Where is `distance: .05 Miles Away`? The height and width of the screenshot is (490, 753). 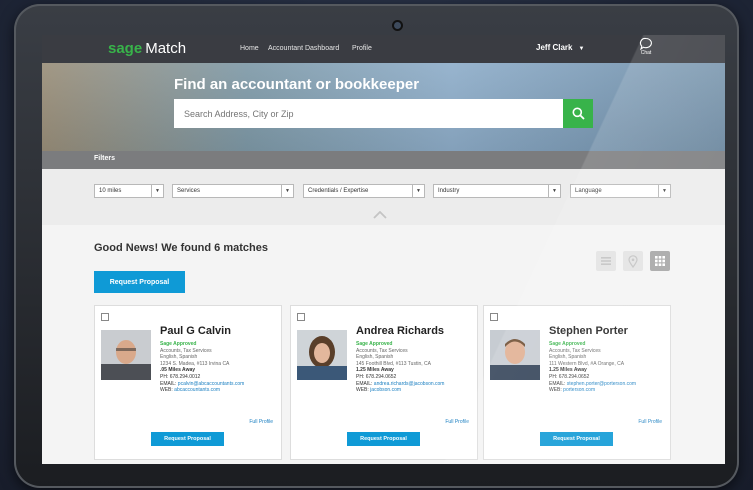
distance: .05 Miles Away is located at coordinates (178, 370).